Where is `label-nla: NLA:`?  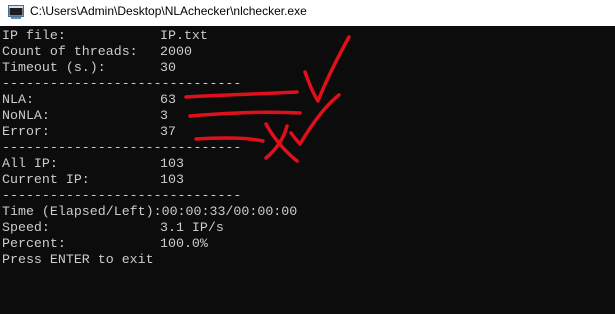
label-nla: NLA: is located at coordinates (18, 99).